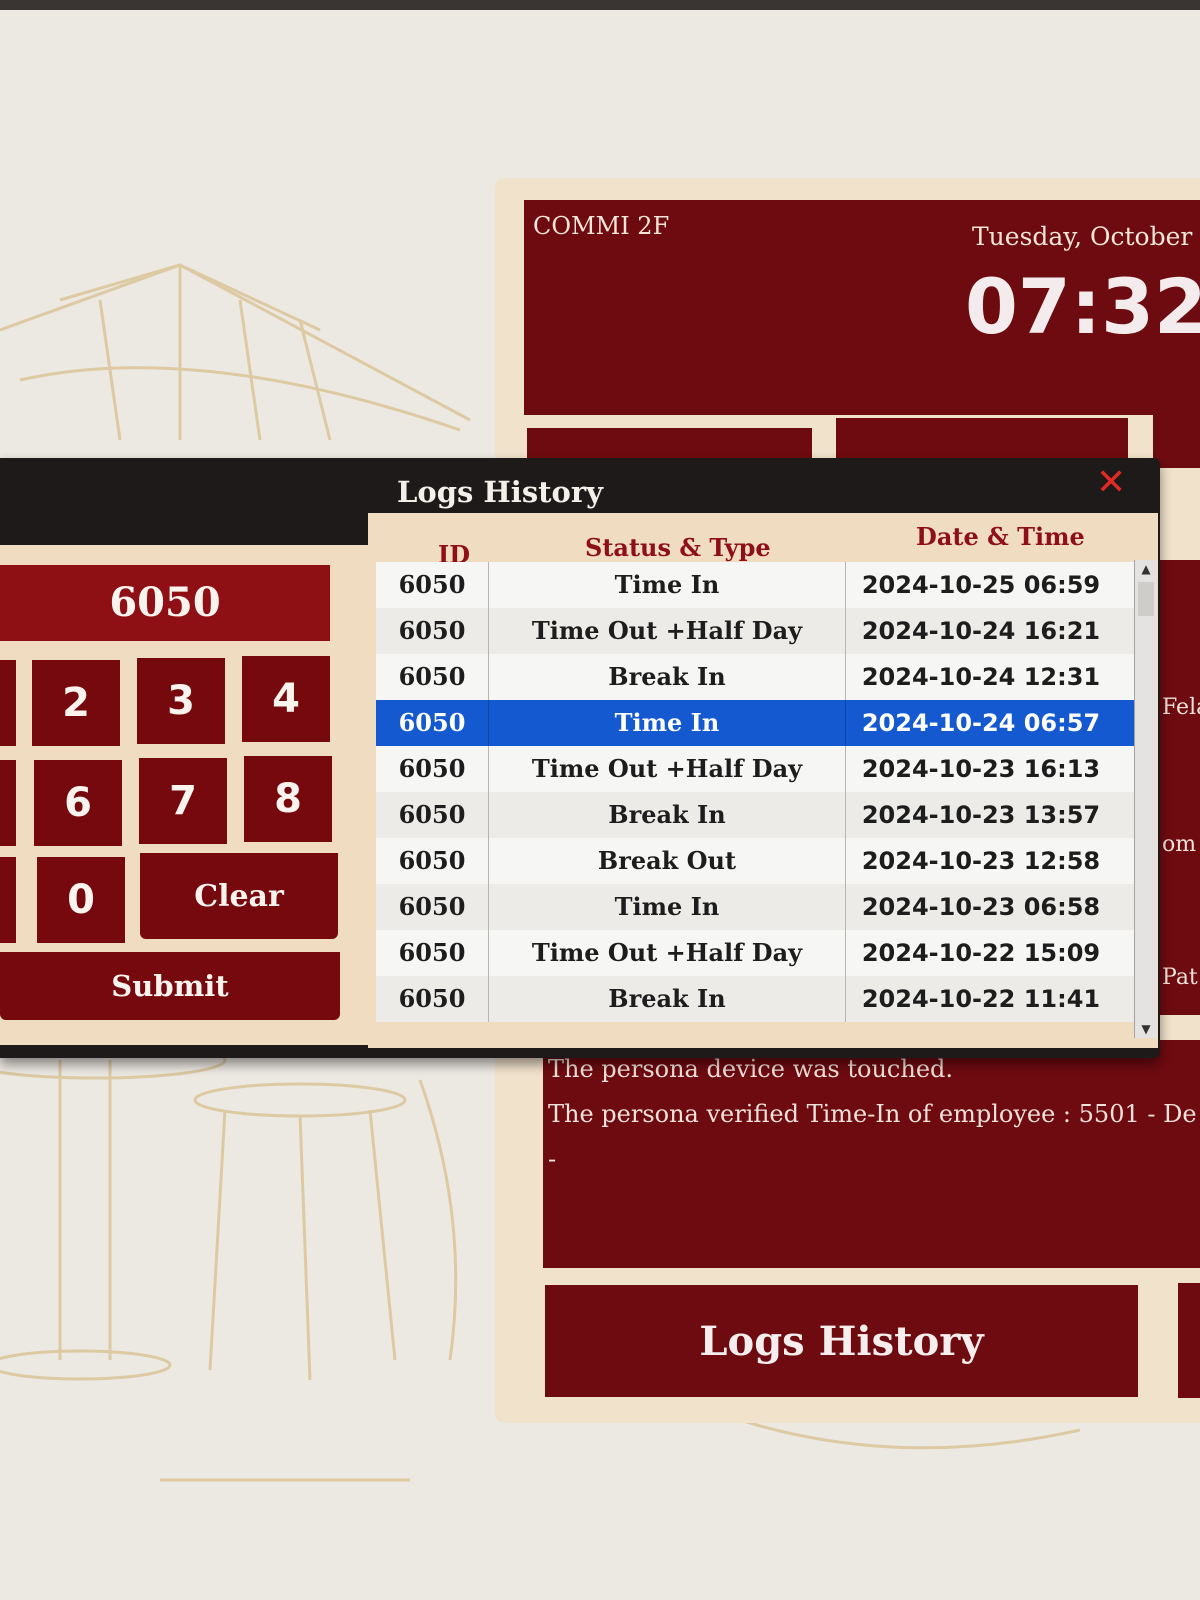 This screenshot has height=1600, width=1200. What do you see at coordinates (981, 677) in the screenshot?
I see `cell-datetime: 2024-10-24 12:31` at bounding box center [981, 677].